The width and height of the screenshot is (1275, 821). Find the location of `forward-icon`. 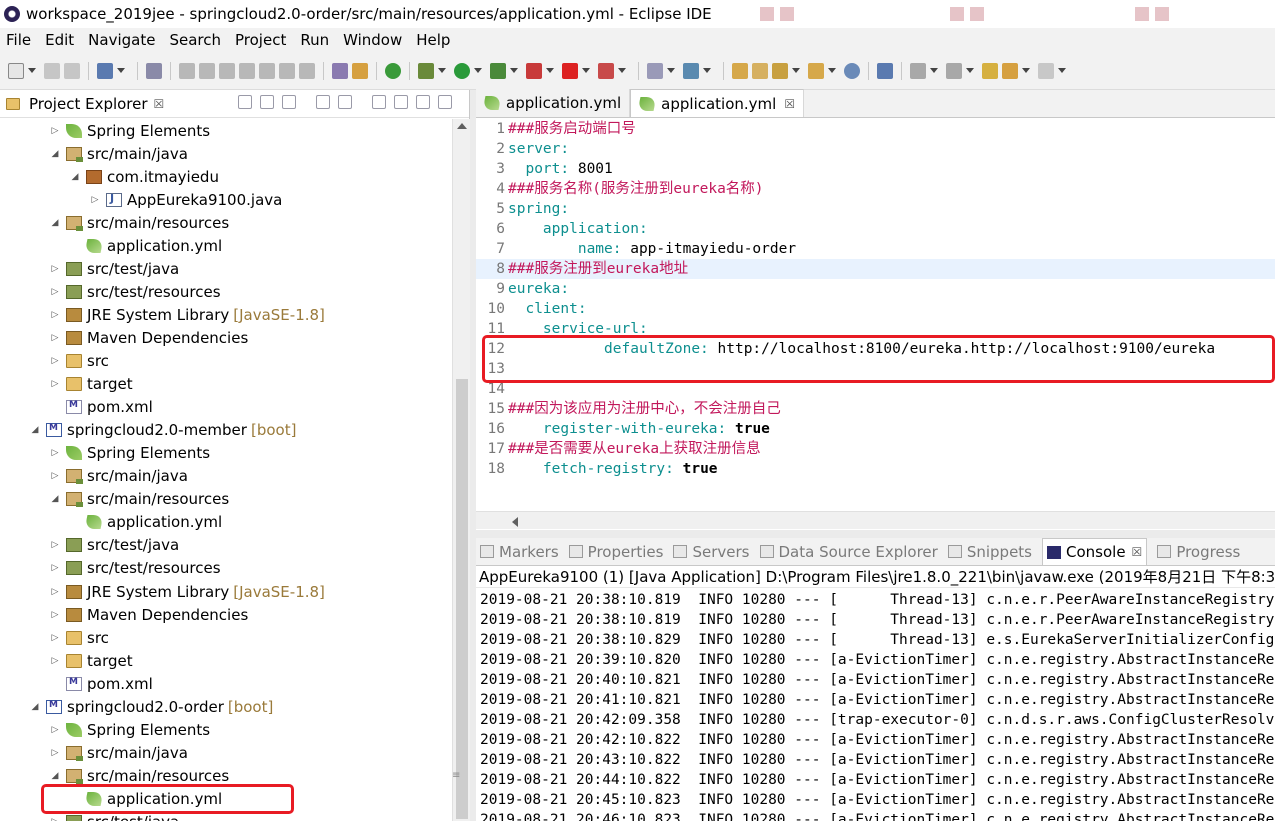

forward-icon is located at coordinates (1046, 70).